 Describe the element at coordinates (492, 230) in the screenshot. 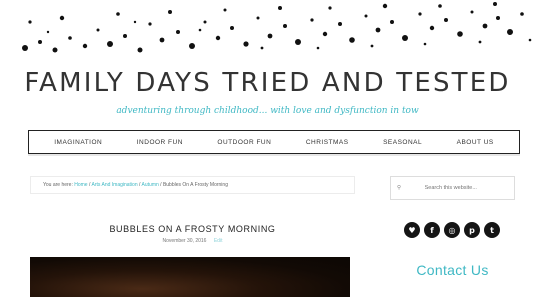

I see `twitter-icon: t` at that location.